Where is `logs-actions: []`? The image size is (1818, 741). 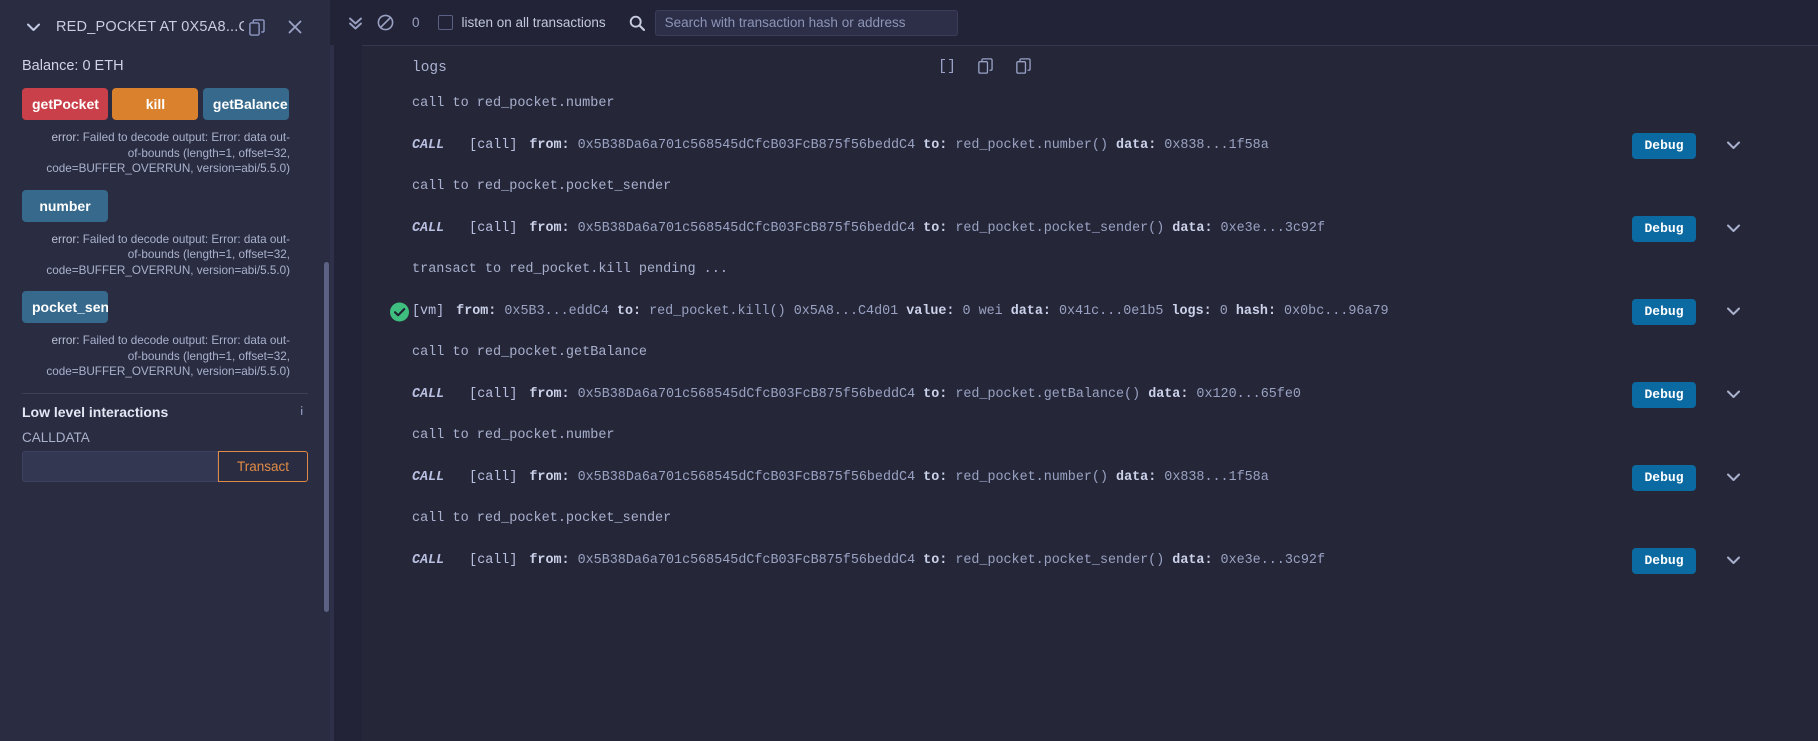 logs-actions: [] is located at coordinates (985, 66).